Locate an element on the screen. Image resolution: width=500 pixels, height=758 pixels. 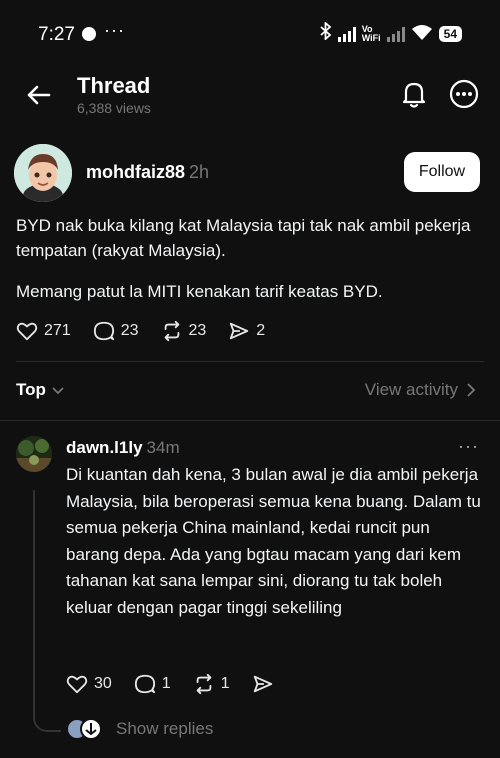
status-icons: Vo WiFi 54 is located at coordinates (391, 32).